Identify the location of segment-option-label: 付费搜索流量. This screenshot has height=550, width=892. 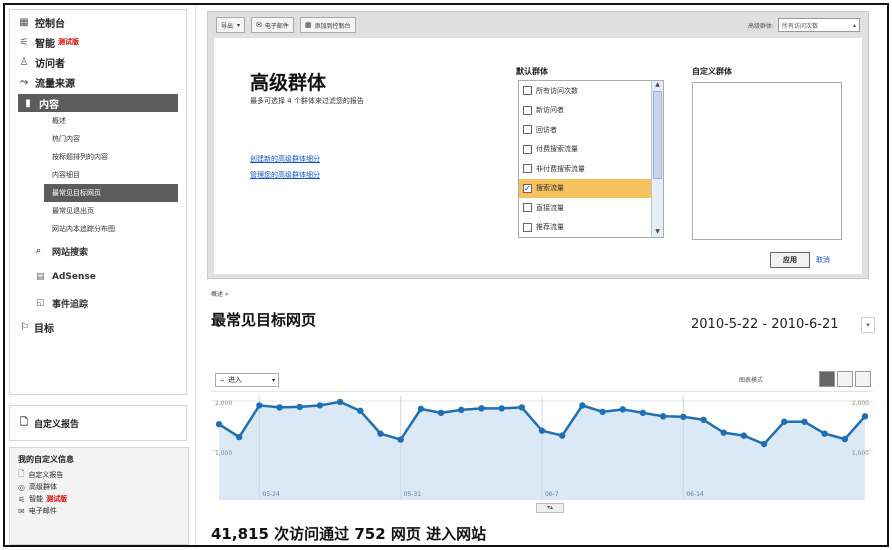
(557, 149).